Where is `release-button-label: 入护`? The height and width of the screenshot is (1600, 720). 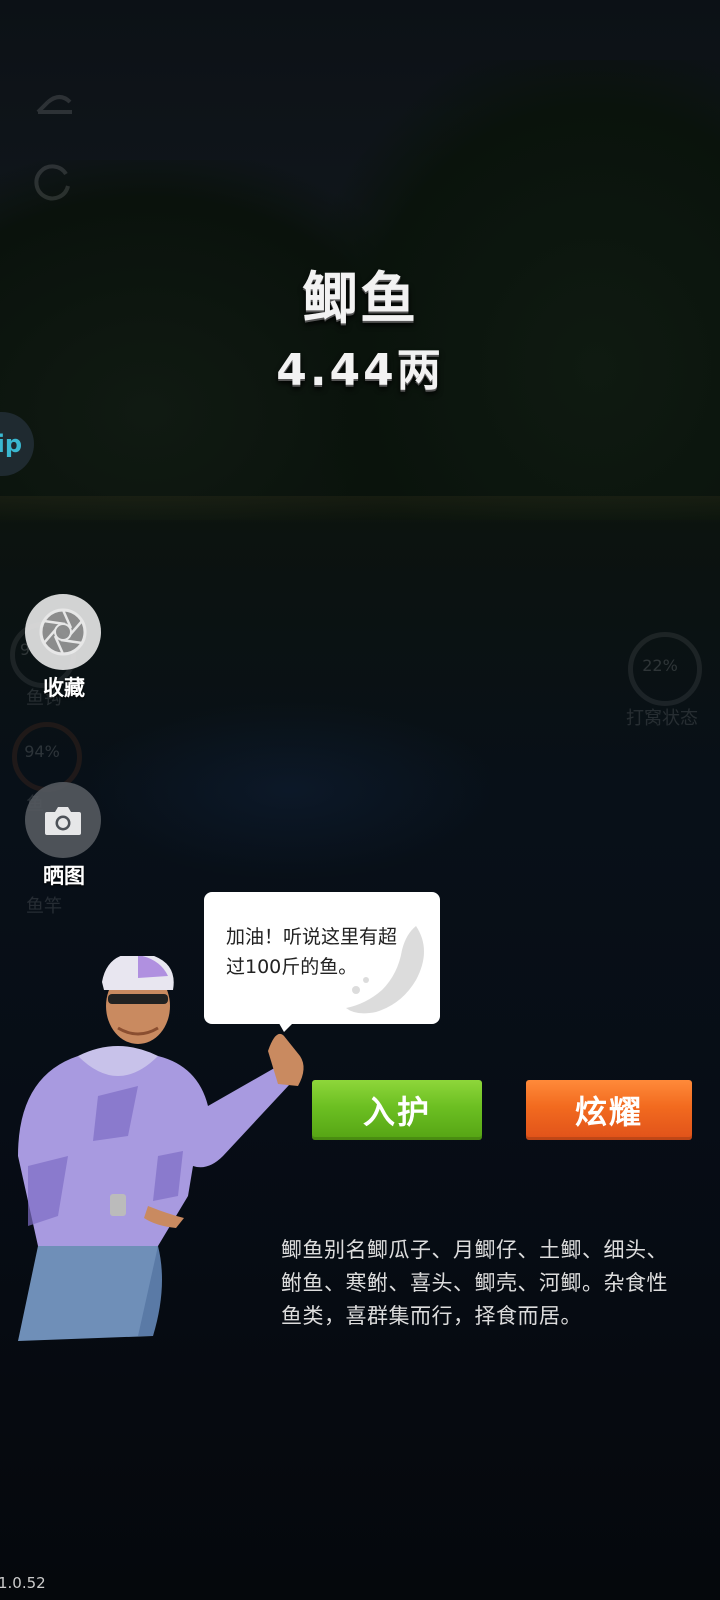 release-button-label: 入护 is located at coordinates (396, 1112).